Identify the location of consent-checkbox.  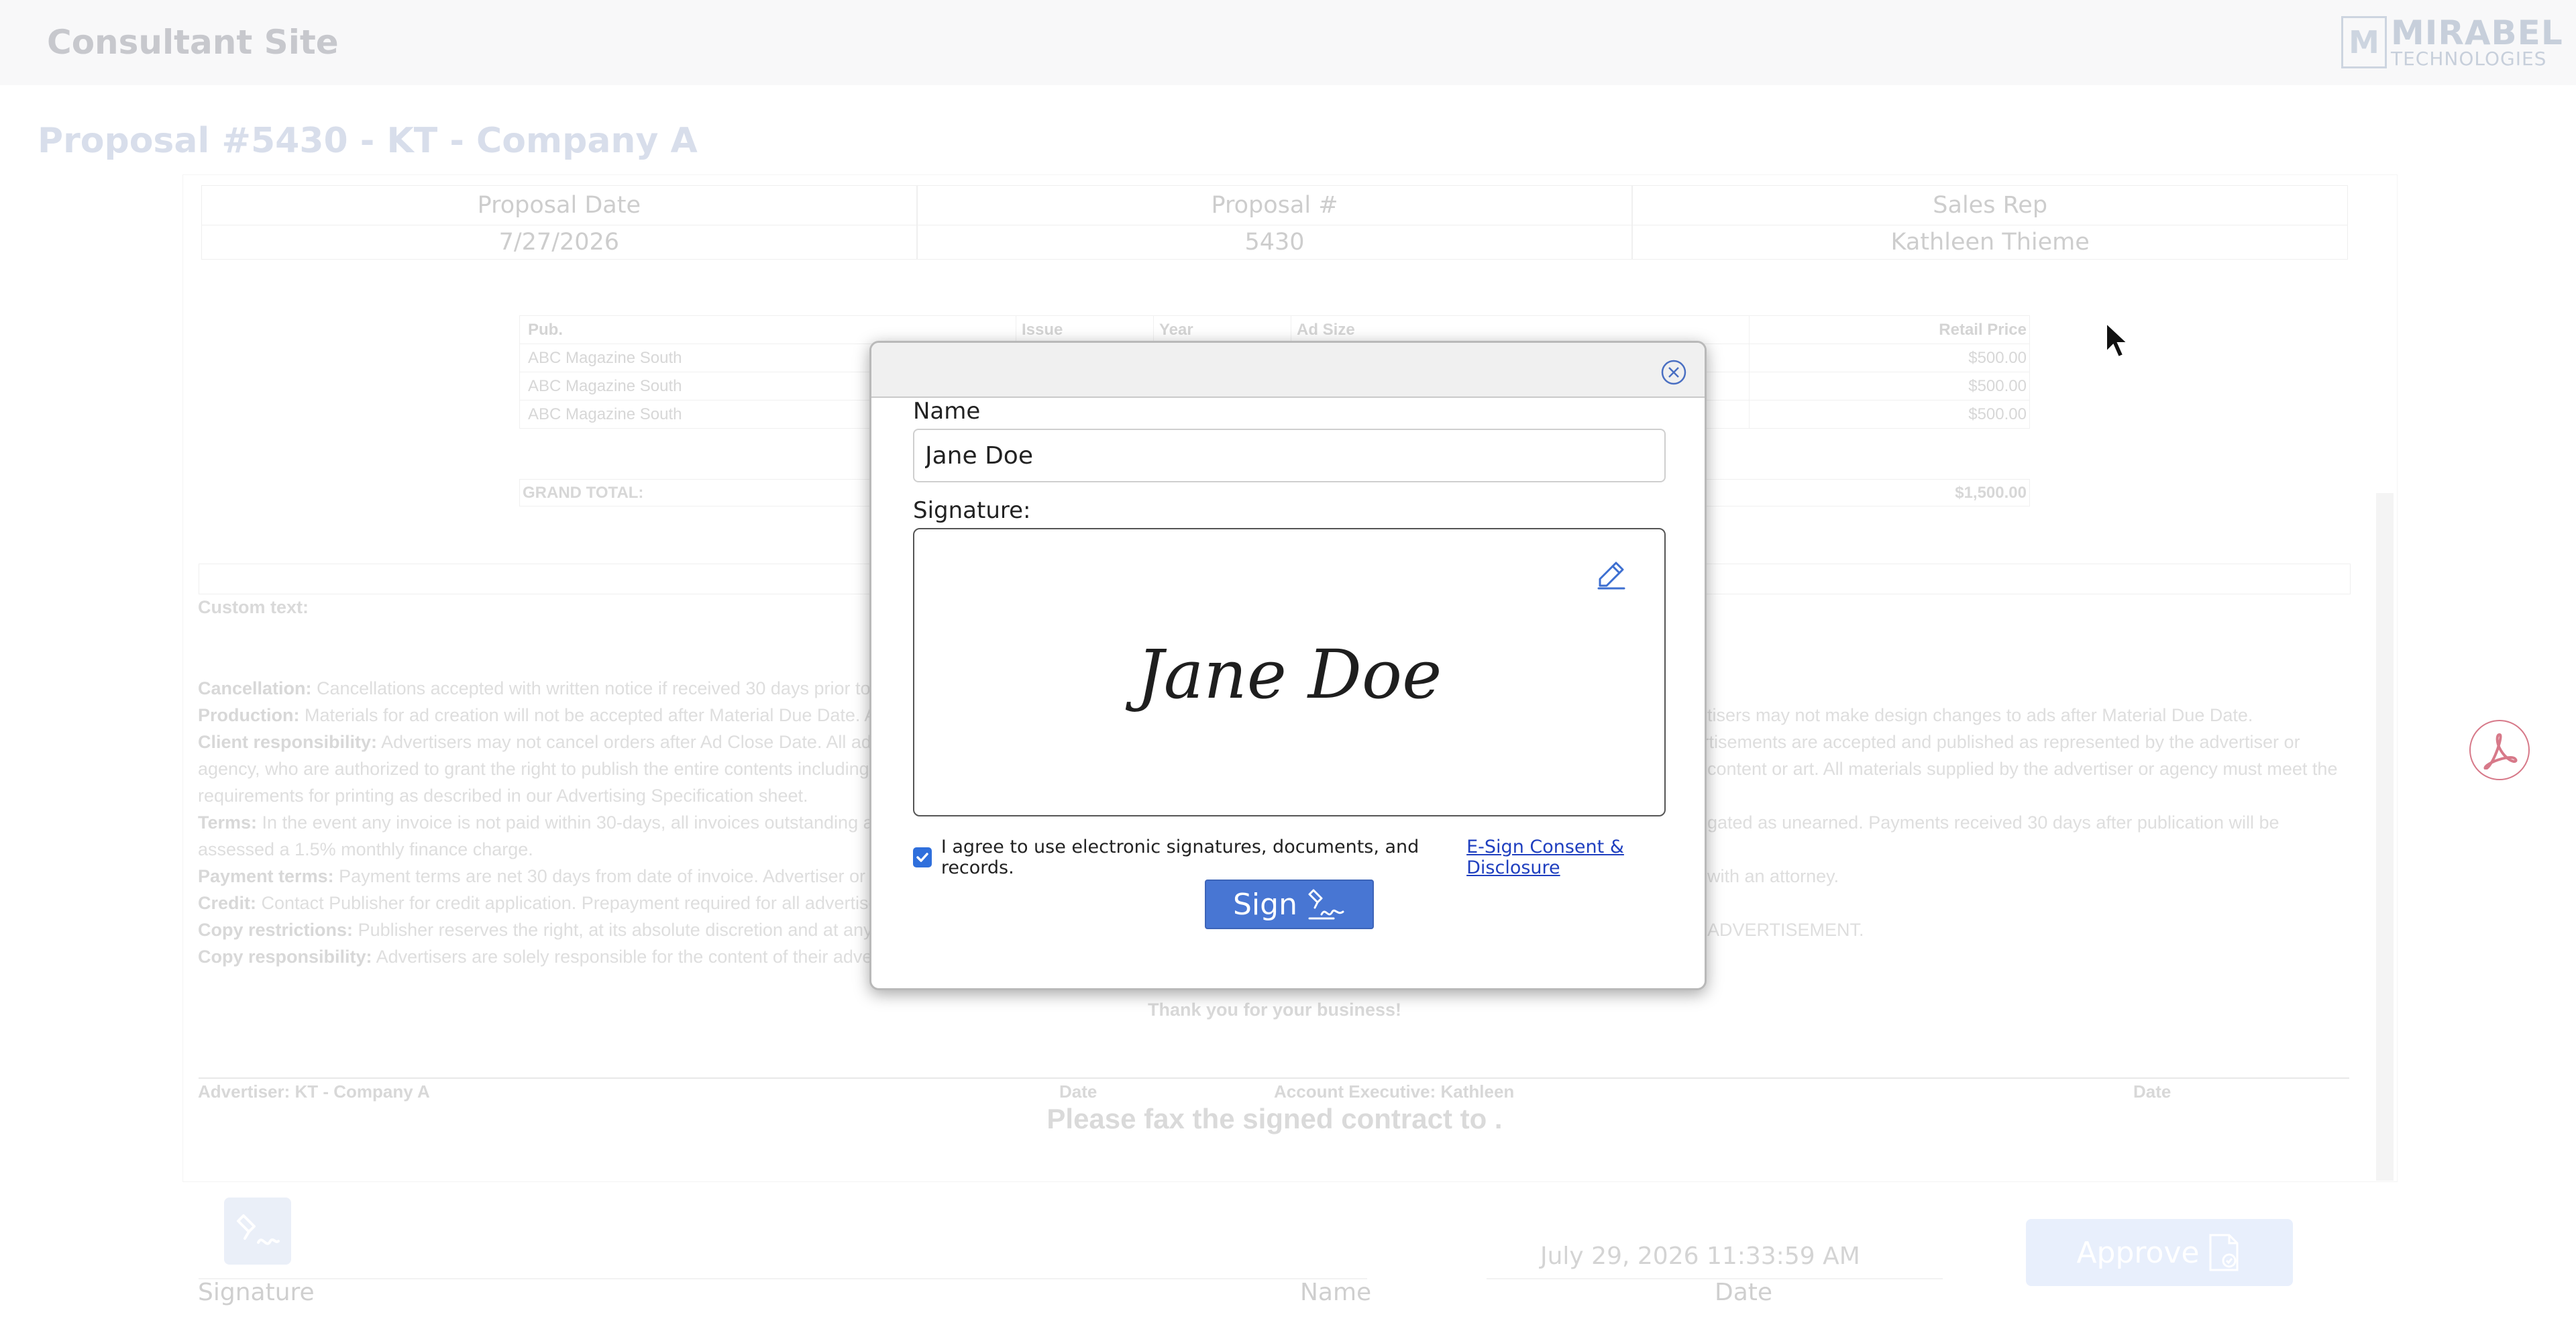
(922, 857).